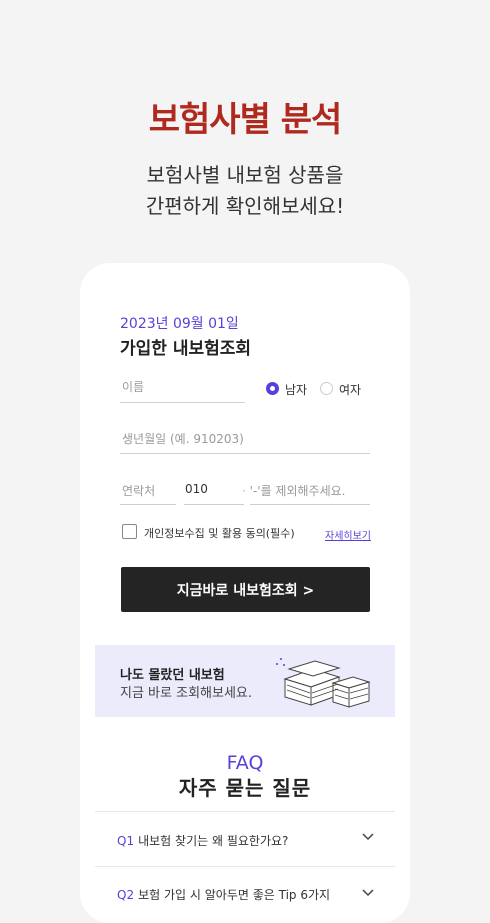  Describe the element at coordinates (297, 491) in the screenshot. I see `phone-number-placeholder: '-'를 제외해주세요.` at that location.